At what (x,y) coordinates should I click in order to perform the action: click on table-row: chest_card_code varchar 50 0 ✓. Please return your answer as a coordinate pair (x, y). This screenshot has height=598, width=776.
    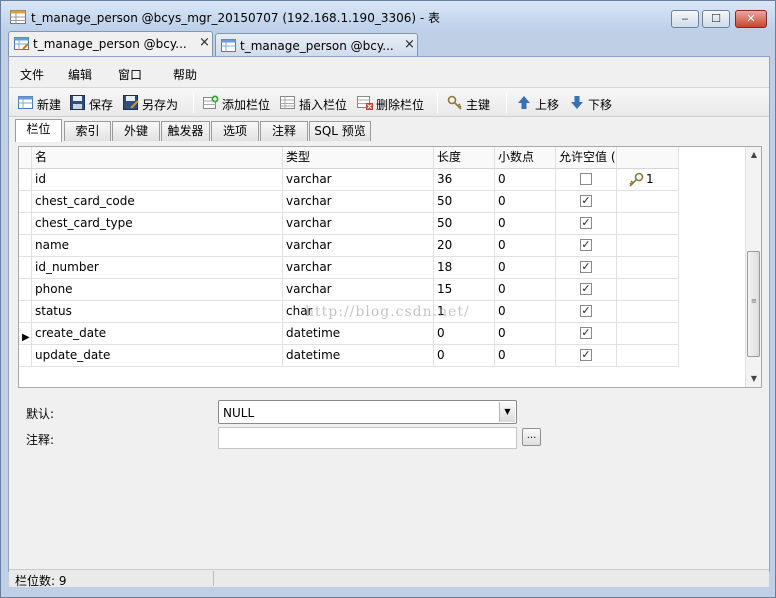
    Looking at the image, I should click on (349, 202).